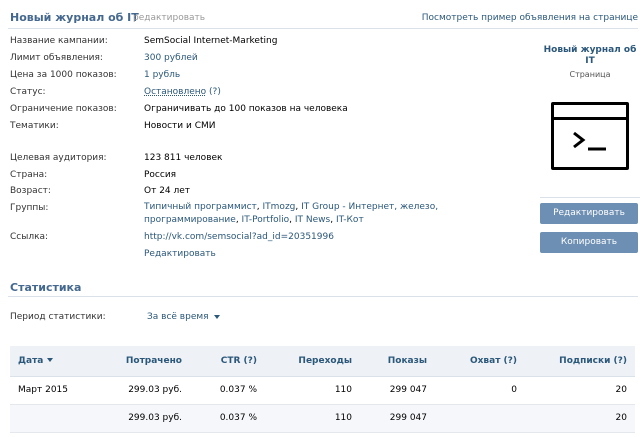  I want to click on col-ctr: CTR (?), so click(227, 361).